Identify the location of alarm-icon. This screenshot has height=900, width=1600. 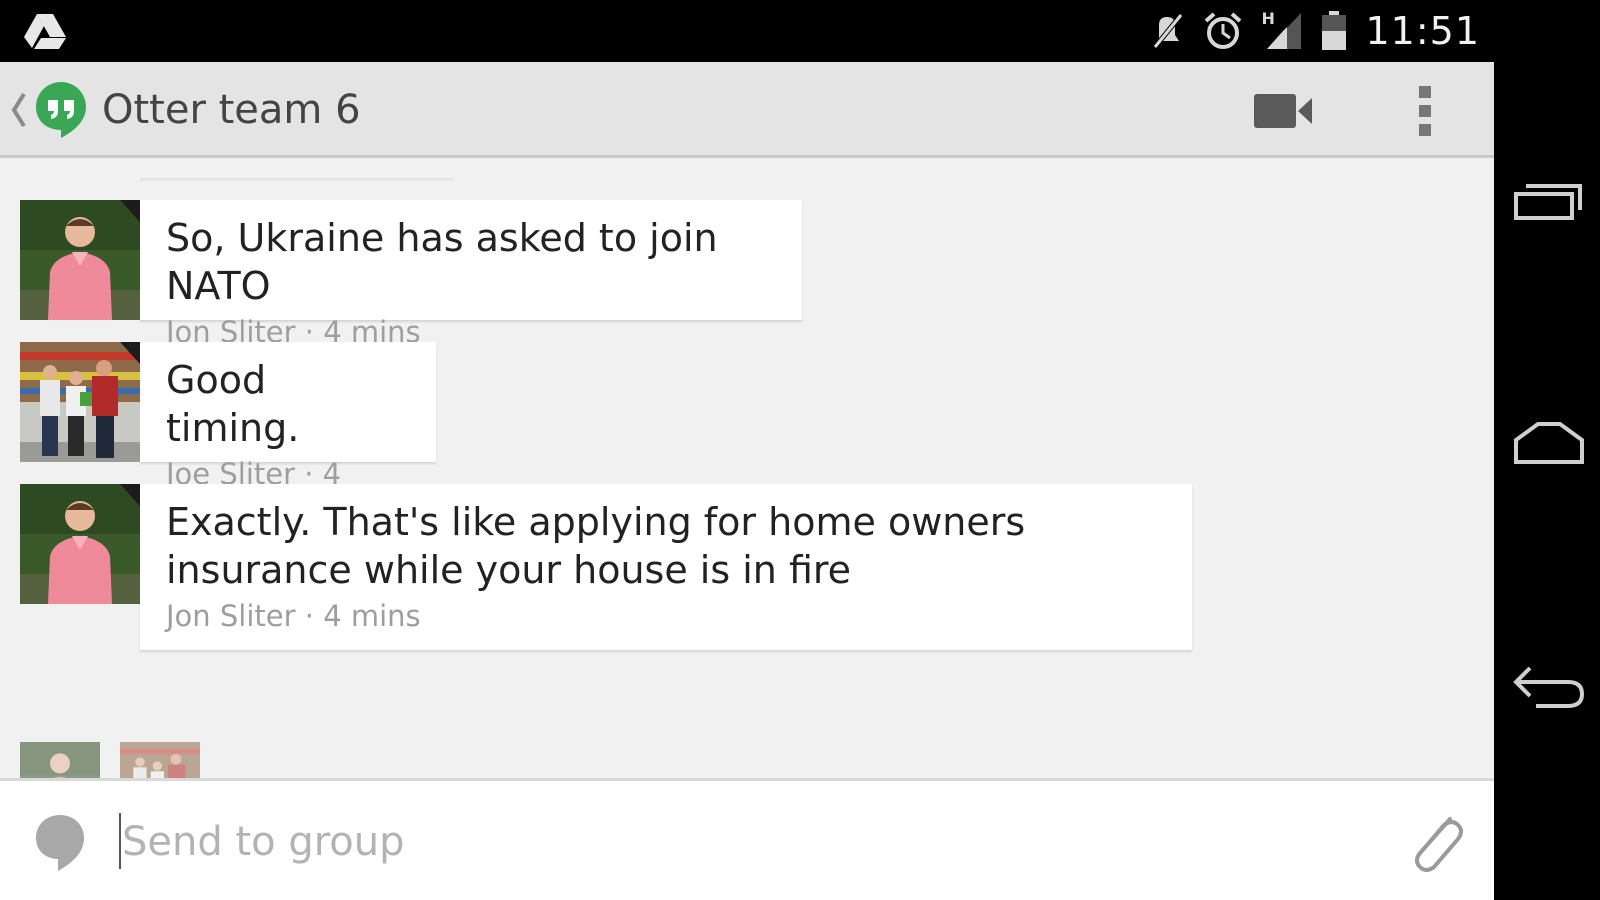
(1223, 30).